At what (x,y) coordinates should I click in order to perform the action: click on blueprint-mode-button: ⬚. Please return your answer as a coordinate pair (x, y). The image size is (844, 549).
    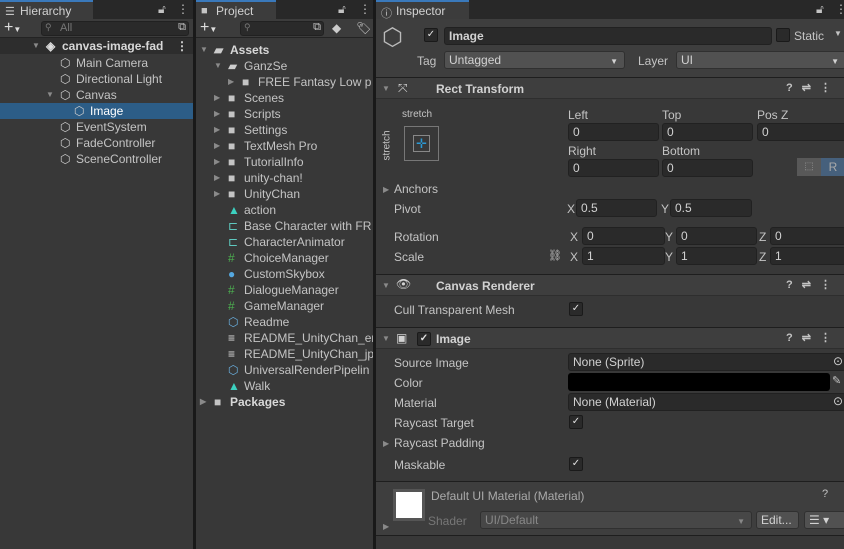
    Looking at the image, I should click on (809, 167).